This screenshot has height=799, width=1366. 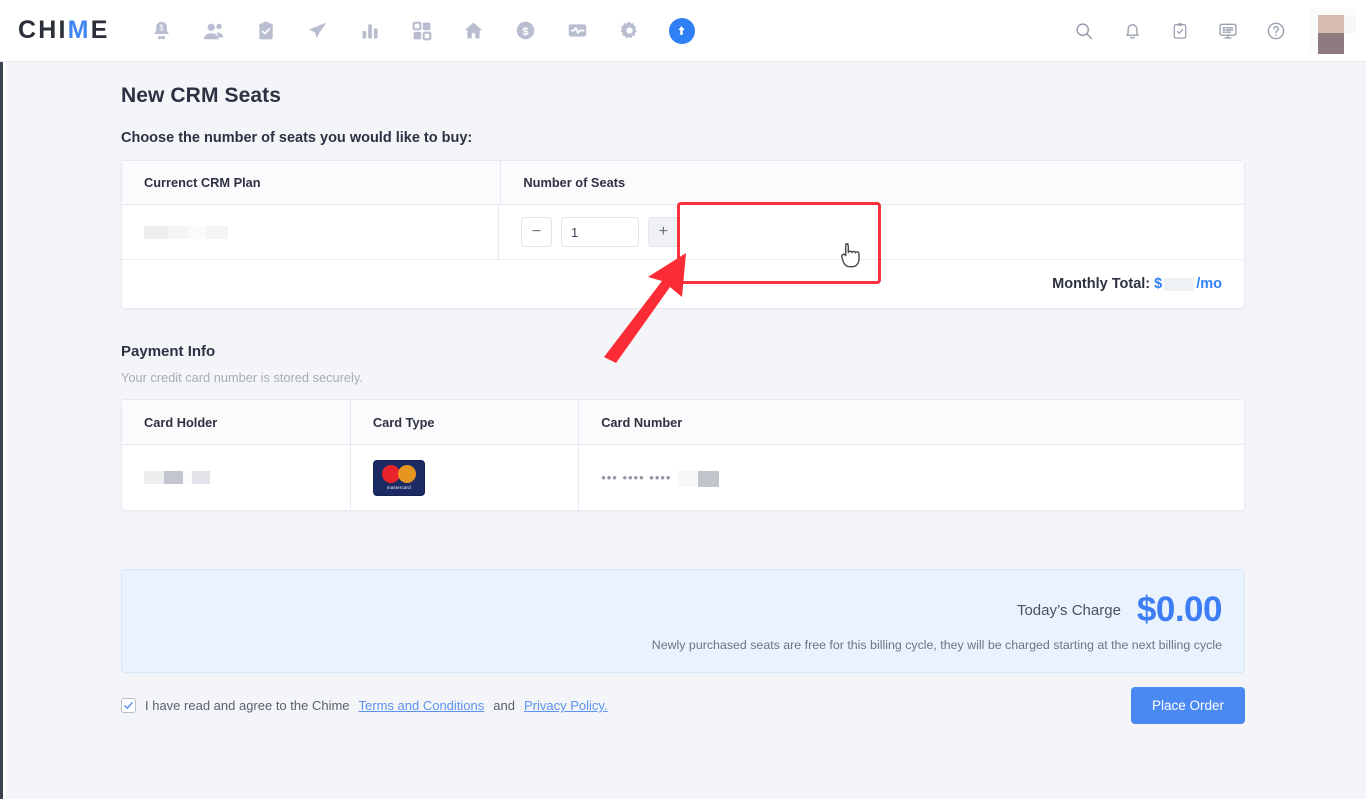 I want to click on seats-table-row: − +, so click(x=683, y=232).